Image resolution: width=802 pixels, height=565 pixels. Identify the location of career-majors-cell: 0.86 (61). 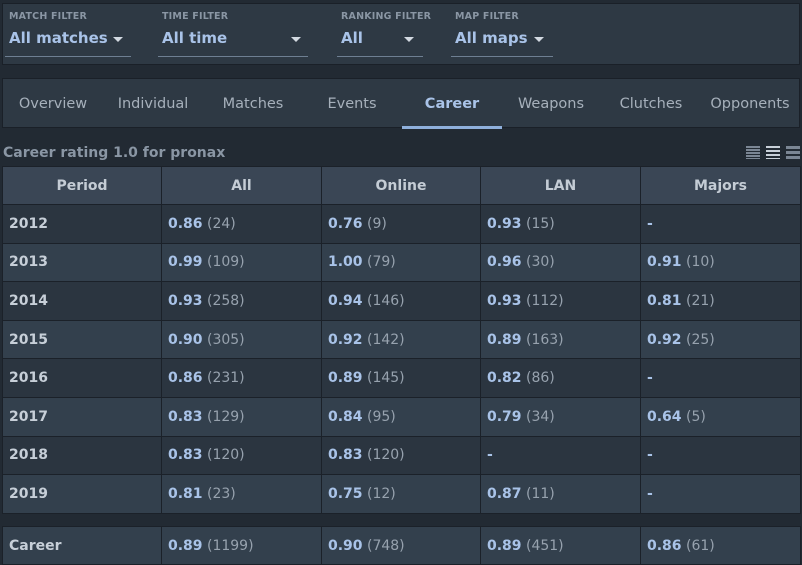
(720, 545).